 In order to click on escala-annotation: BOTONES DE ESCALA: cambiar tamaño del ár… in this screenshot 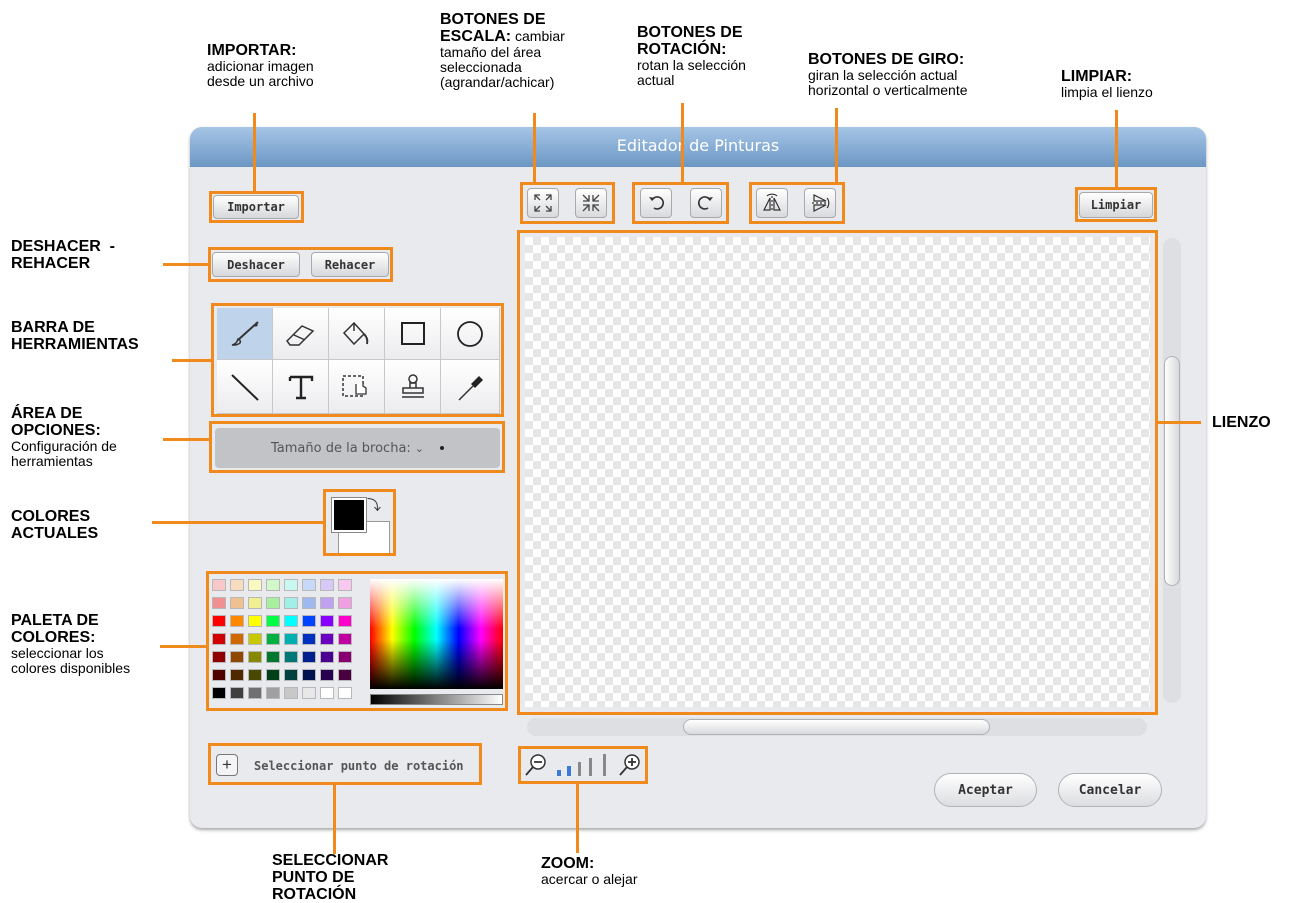, I will do `click(502, 50)`.